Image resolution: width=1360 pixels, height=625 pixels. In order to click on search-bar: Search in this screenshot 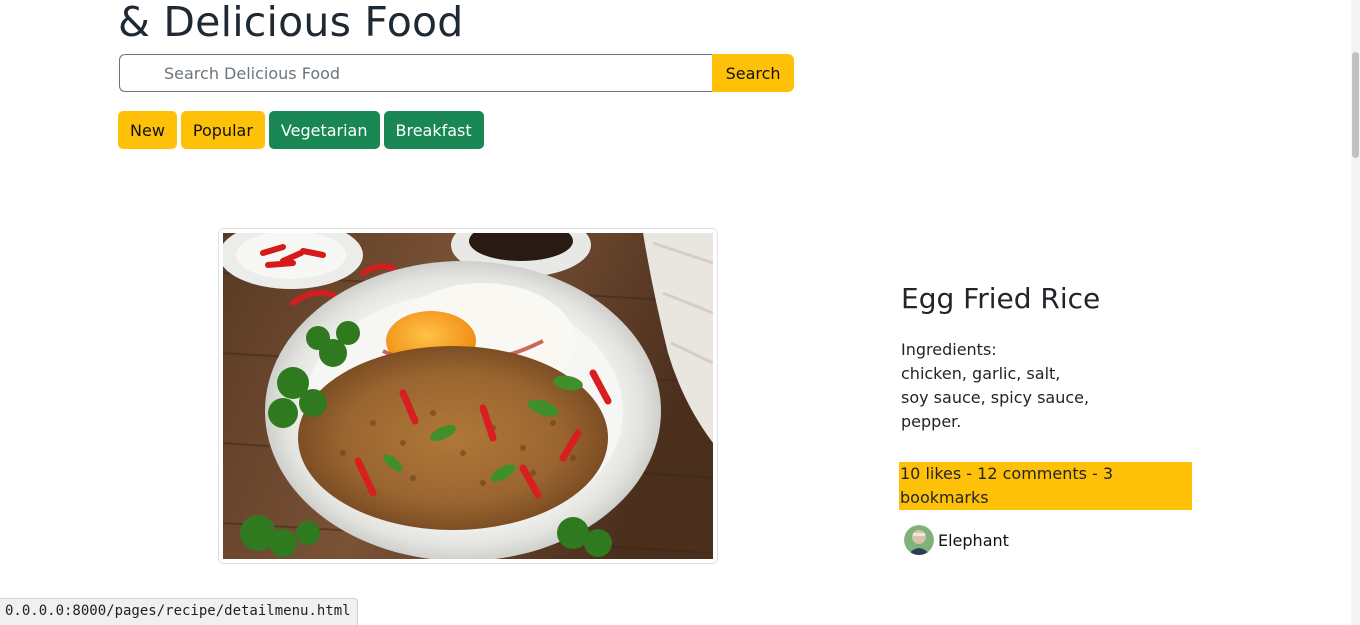, I will do `click(456, 73)`.